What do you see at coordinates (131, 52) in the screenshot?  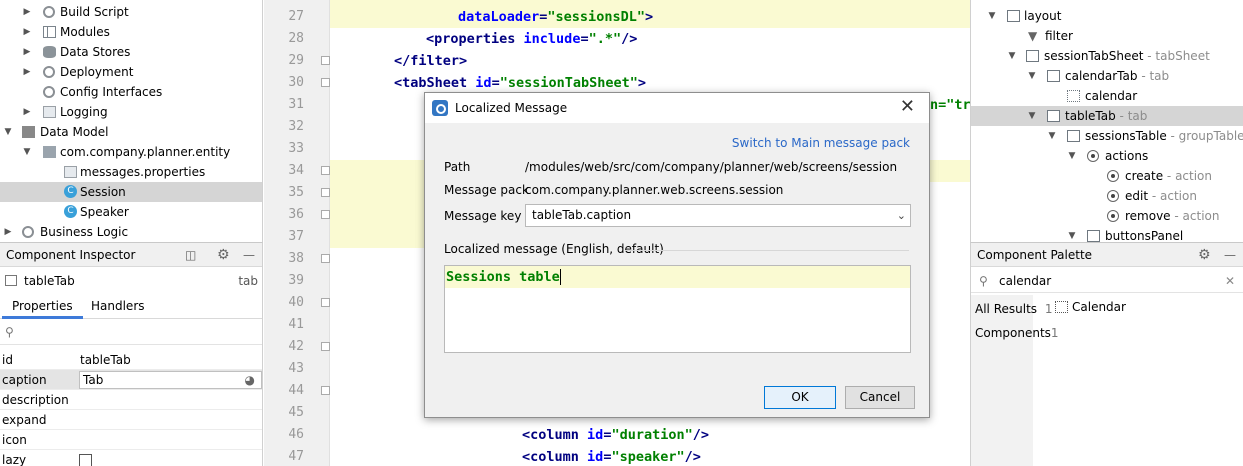 I see `tree-item-data-stores: ▶ Data Stores` at bounding box center [131, 52].